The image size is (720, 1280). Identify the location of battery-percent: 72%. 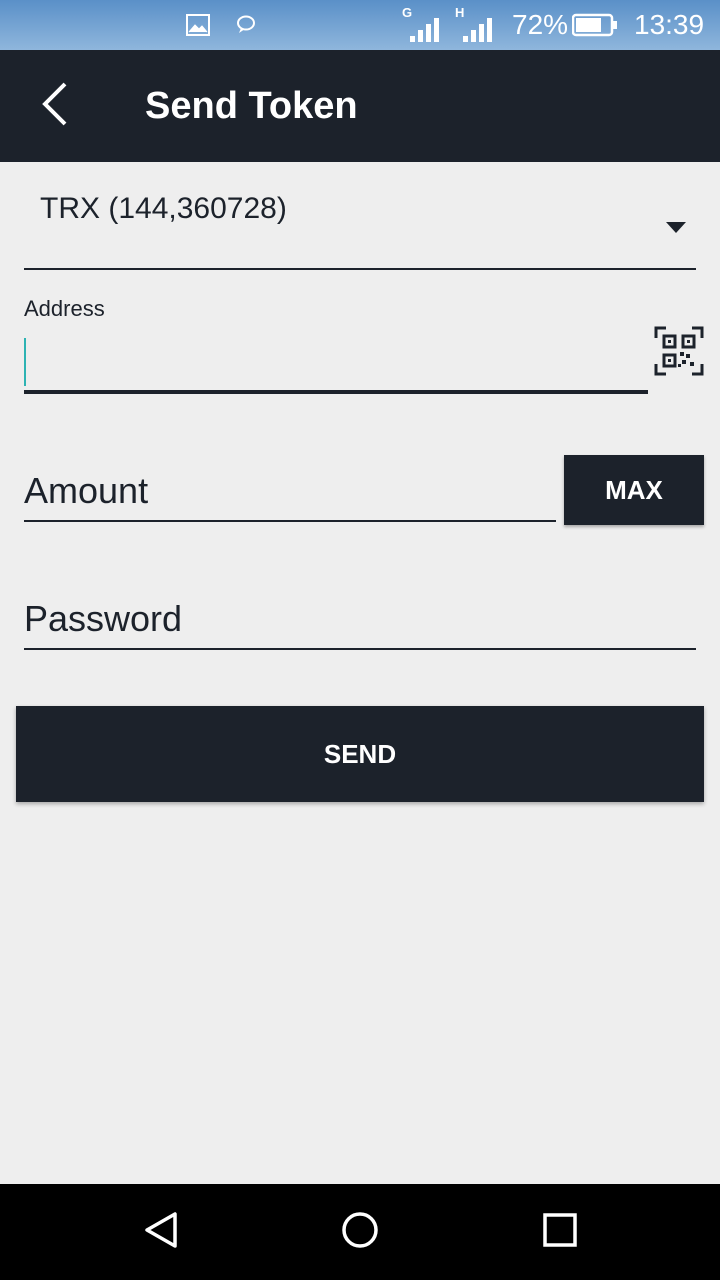
(540, 24).